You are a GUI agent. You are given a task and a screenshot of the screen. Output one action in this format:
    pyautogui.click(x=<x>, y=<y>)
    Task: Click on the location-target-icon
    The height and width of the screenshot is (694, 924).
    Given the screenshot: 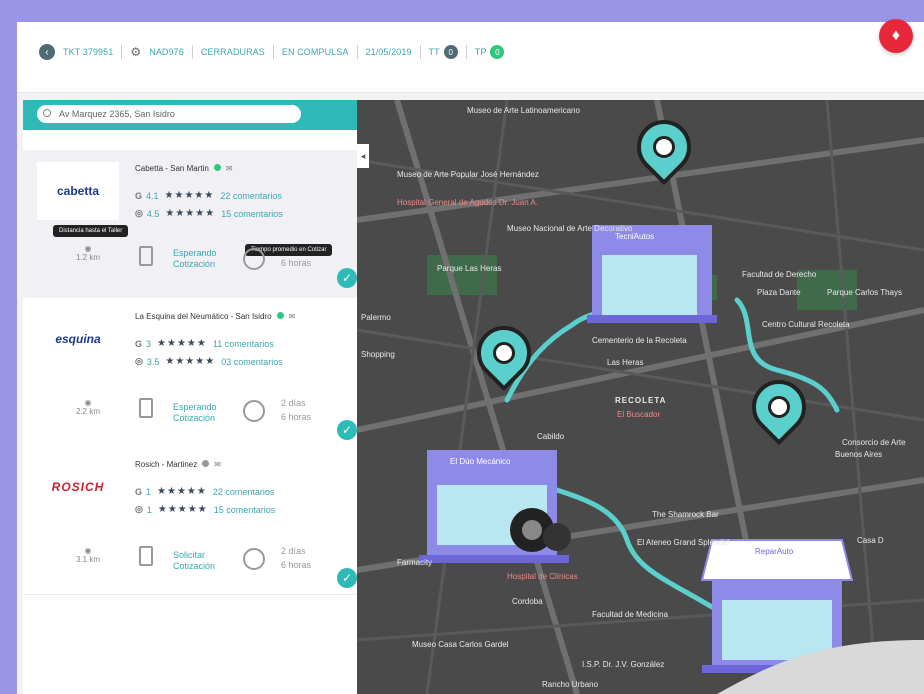 What is the action you would take?
    pyautogui.click(x=47, y=113)
    